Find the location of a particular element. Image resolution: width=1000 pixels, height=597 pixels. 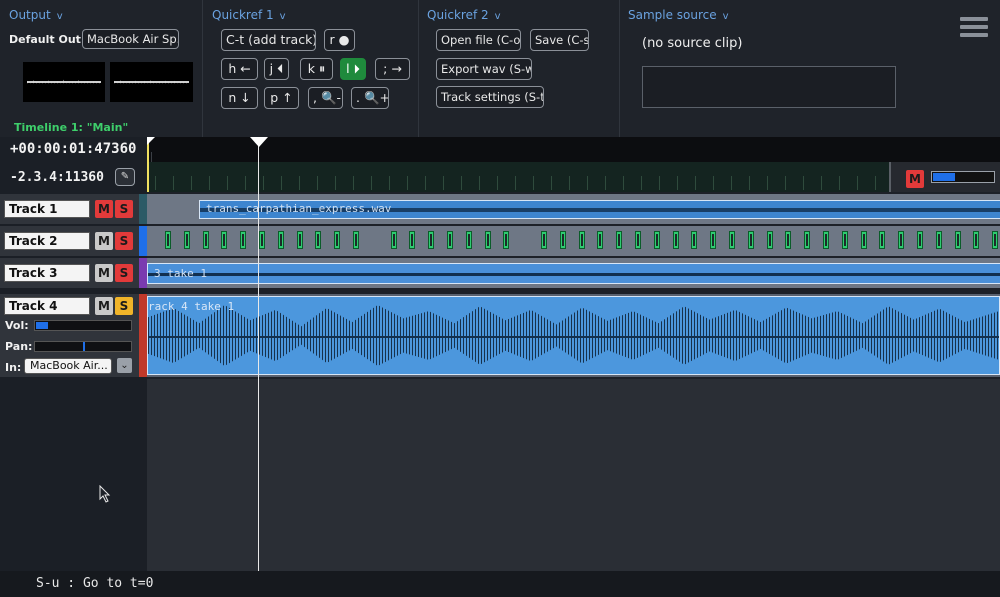

zoom-out-button: , 🔍- is located at coordinates (325, 98).